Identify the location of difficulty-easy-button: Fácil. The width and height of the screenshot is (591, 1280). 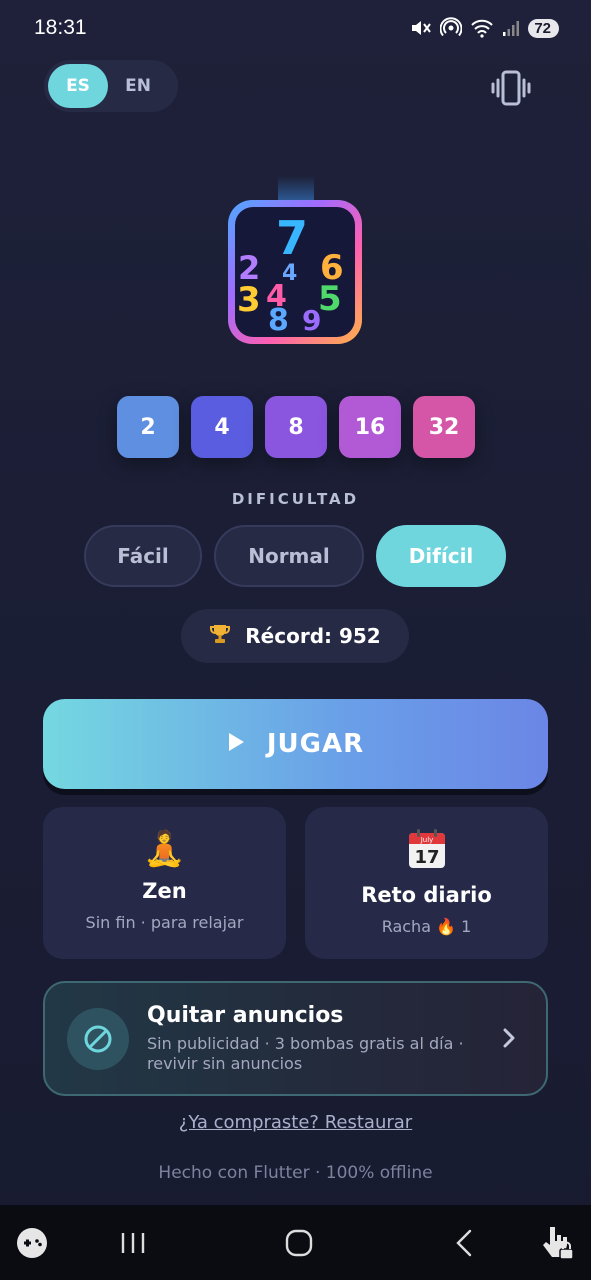
(143, 556).